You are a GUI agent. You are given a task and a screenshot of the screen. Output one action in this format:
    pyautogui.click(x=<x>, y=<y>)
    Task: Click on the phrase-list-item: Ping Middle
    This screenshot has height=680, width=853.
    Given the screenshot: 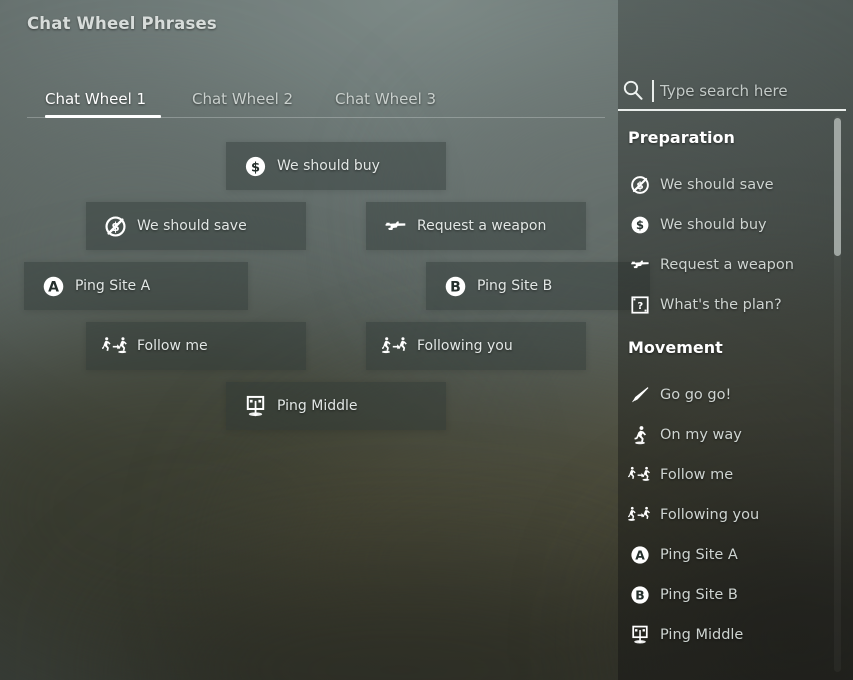 What is the action you would take?
    pyautogui.click(x=685, y=635)
    